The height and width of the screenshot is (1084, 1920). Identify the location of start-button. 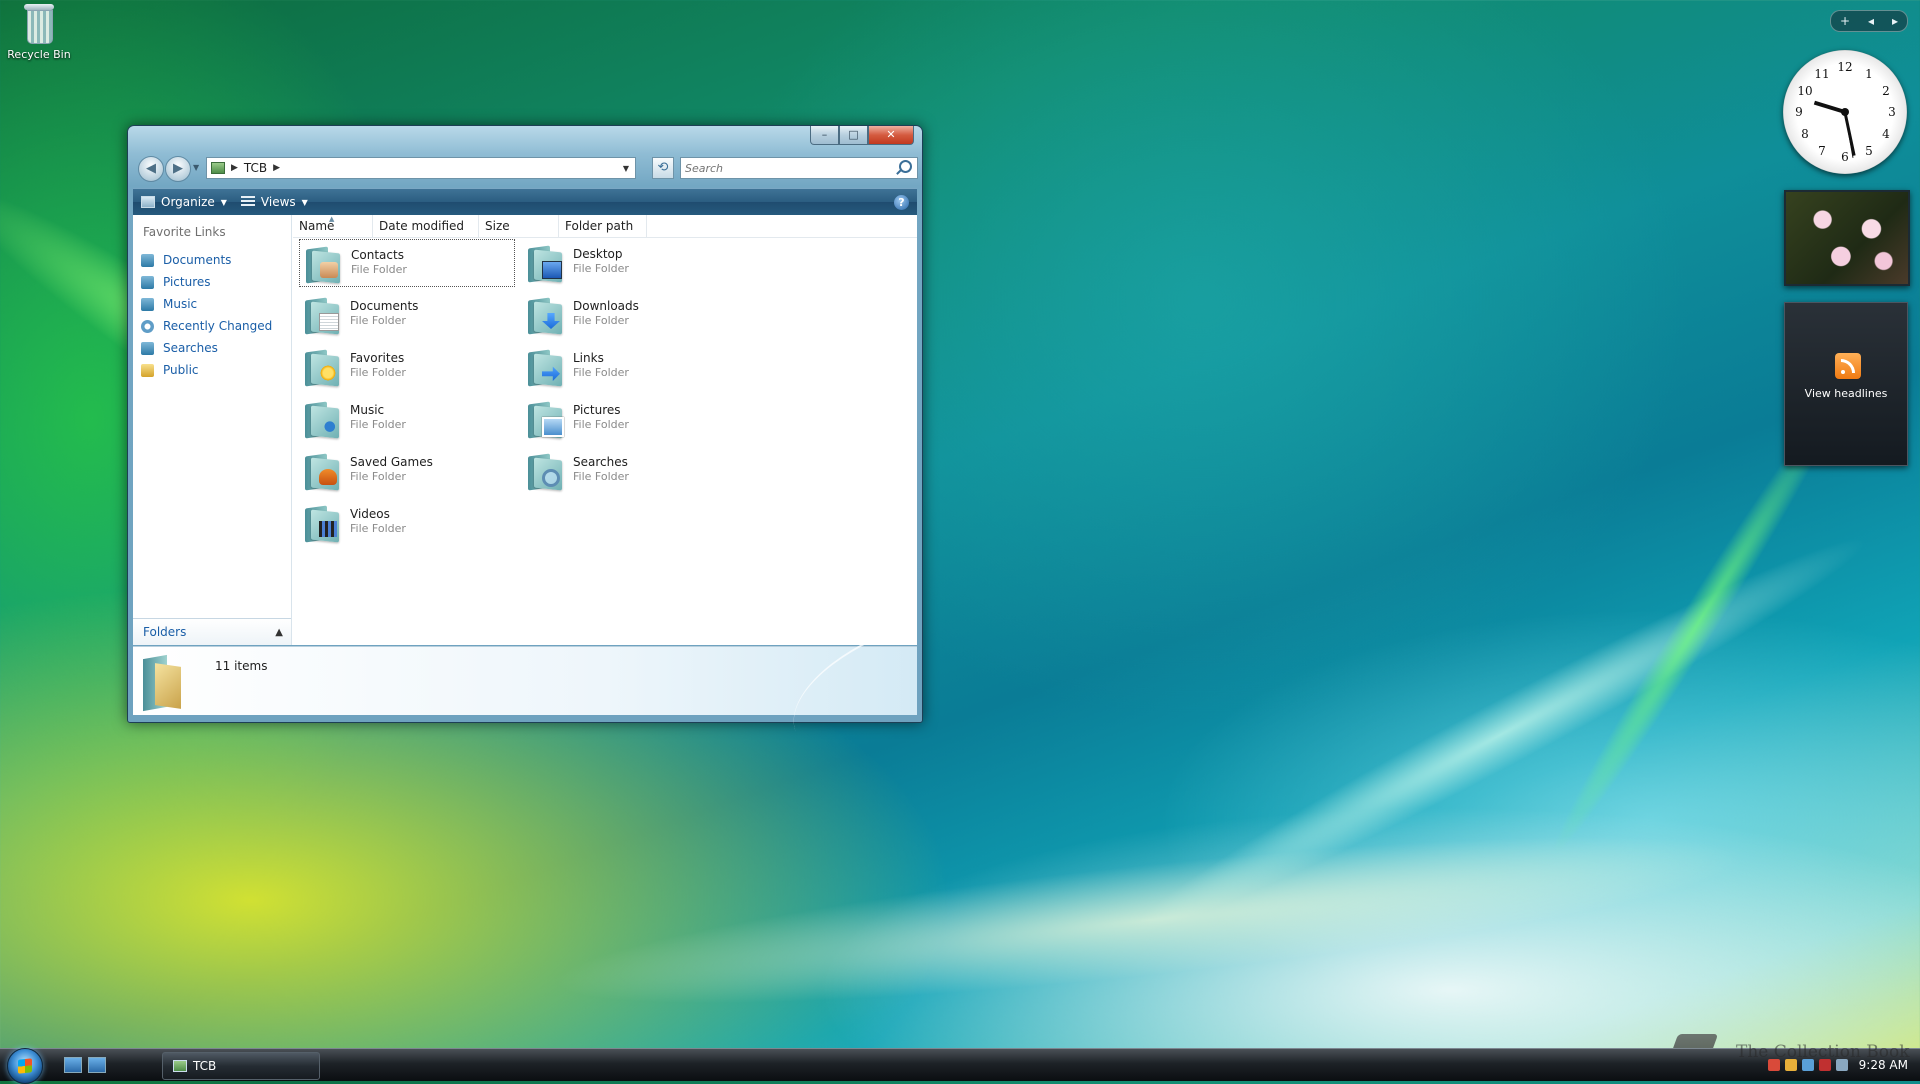
(25, 1066).